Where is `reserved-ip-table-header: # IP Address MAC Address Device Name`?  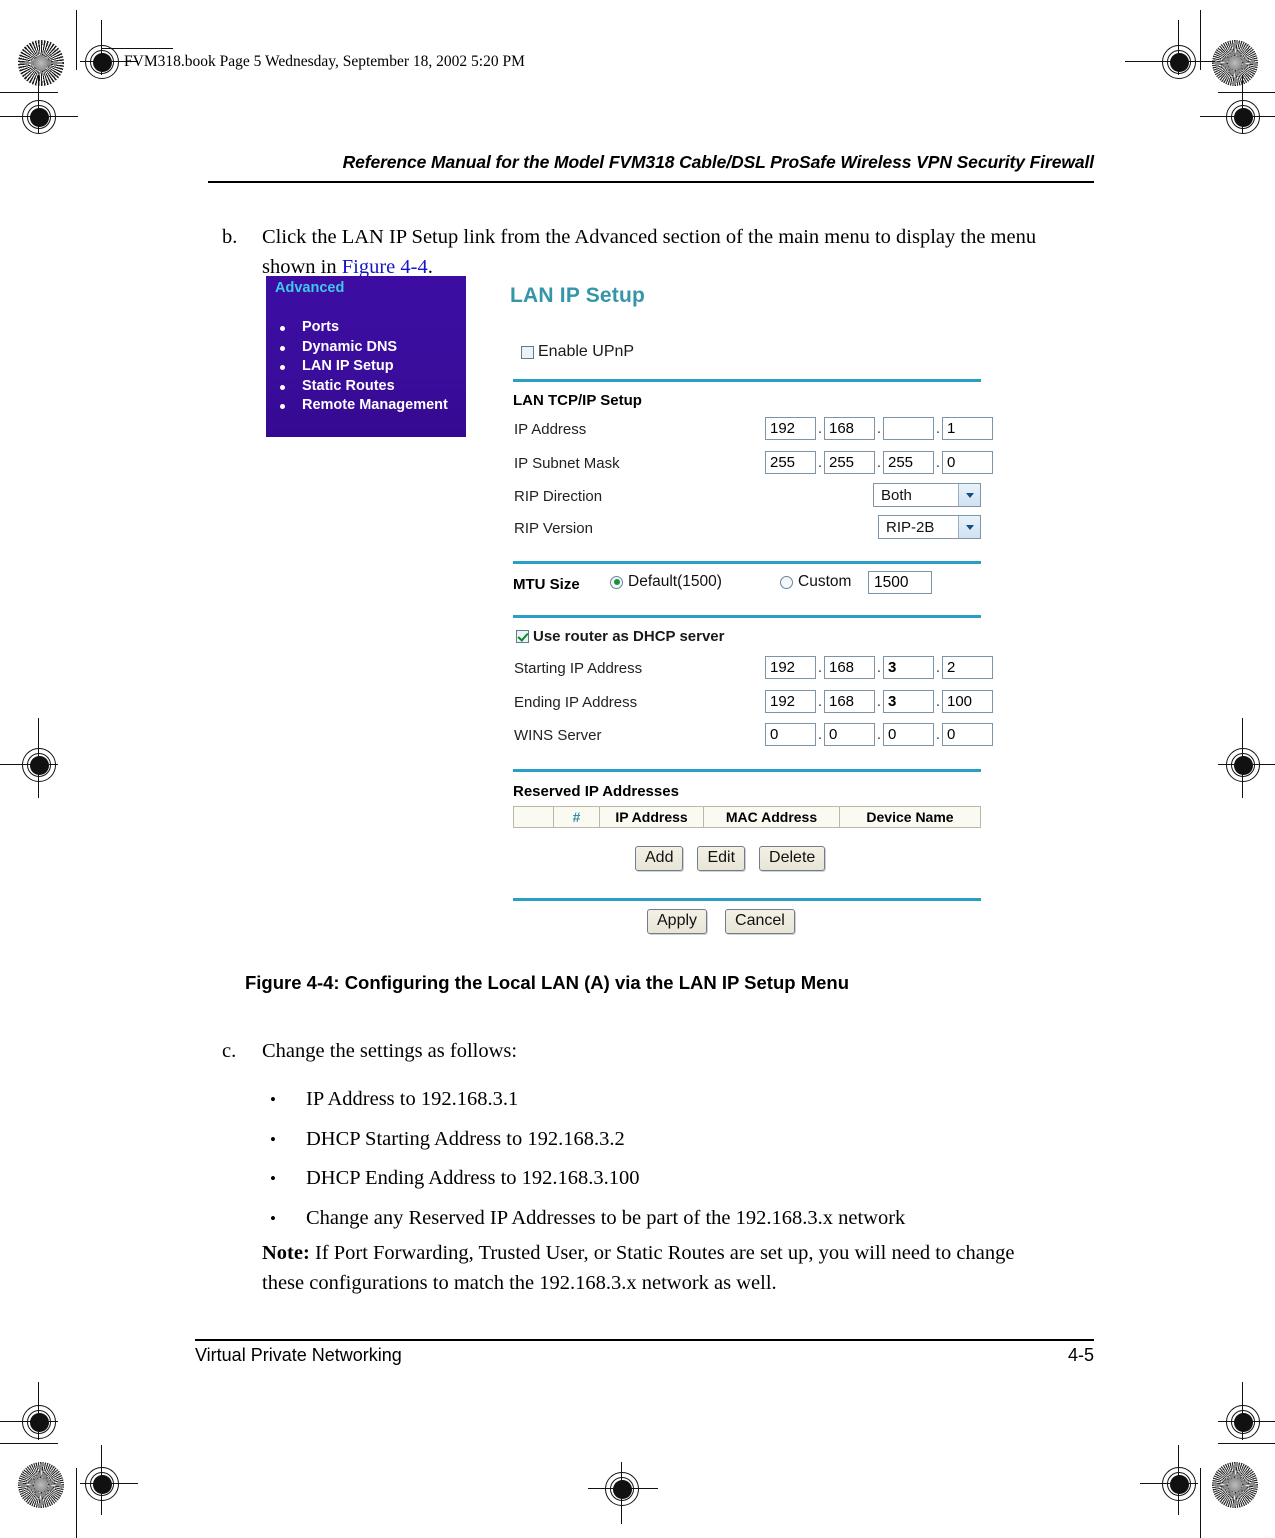 reserved-ip-table-header: # IP Address MAC Address Device Name is located at coordinates (747, 817).